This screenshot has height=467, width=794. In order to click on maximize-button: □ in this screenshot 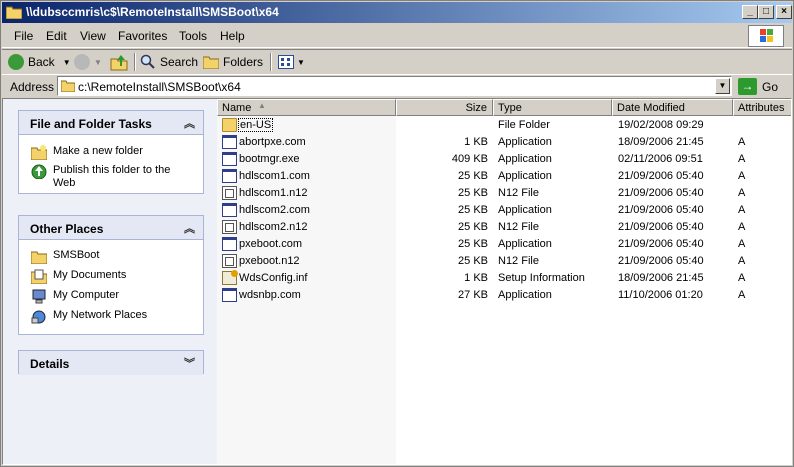, I will do `click(766, 12)`.